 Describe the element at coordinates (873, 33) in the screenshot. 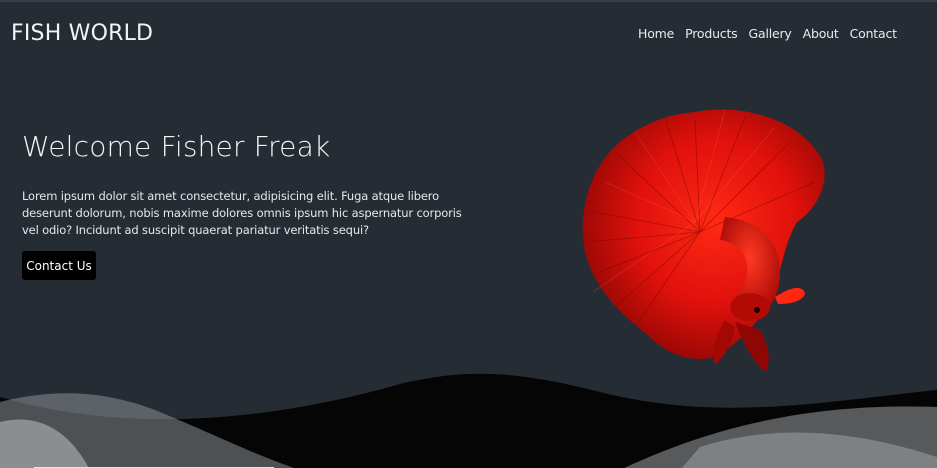

I see `nav-item-contact: Contact` at that location.